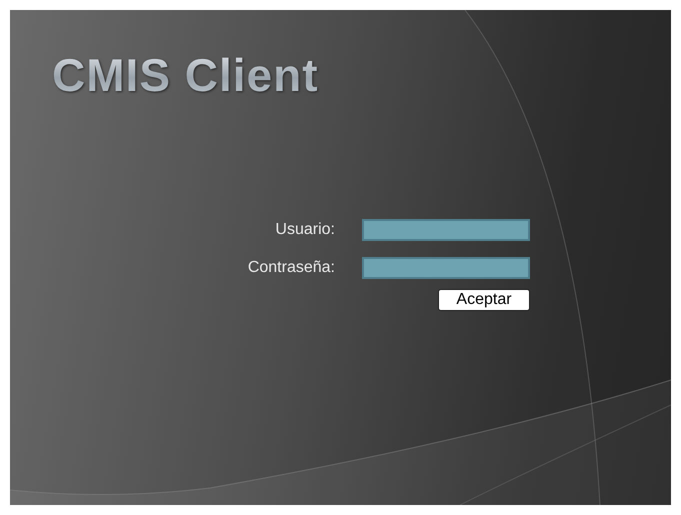 This screenshot has height=515, width=681. What do you see at coordinates (291, 268) in the screenshot?
I see `field-label: Contraseña:` at bounding box center [291, 268].